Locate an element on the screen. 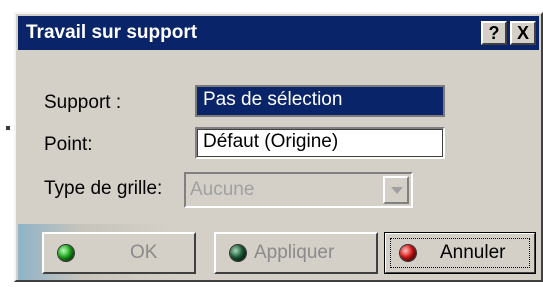 This screenshot has height=298, width=543. support-label: Support : is located at coordinates (83, 102).